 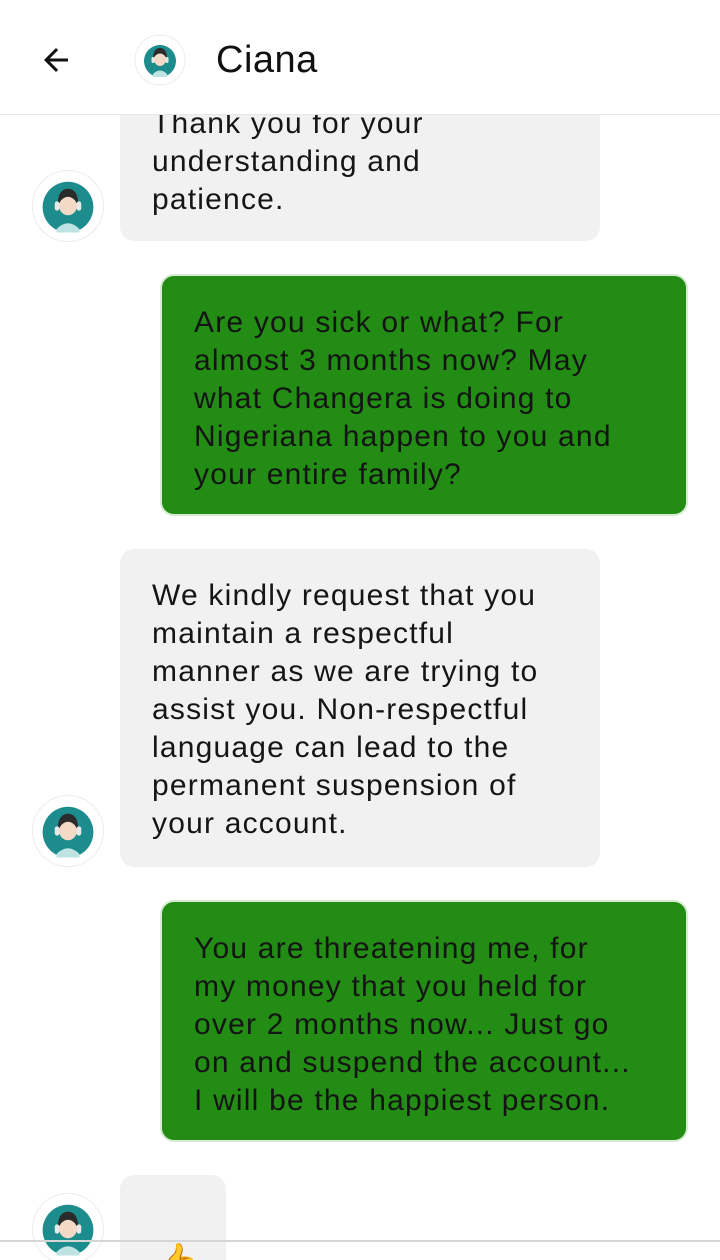 I want to click on message-bubble-agent: 👍, so click(x=173, y=1217).